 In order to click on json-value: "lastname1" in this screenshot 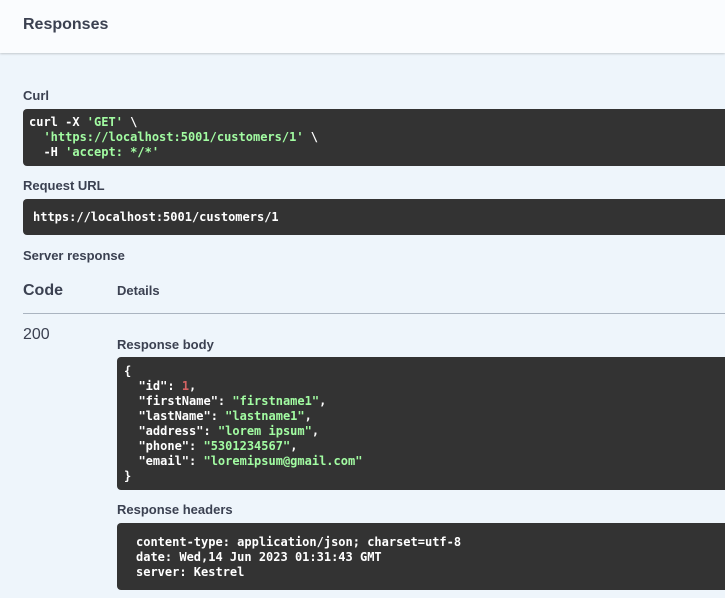, I will do `click(265, 416)`.